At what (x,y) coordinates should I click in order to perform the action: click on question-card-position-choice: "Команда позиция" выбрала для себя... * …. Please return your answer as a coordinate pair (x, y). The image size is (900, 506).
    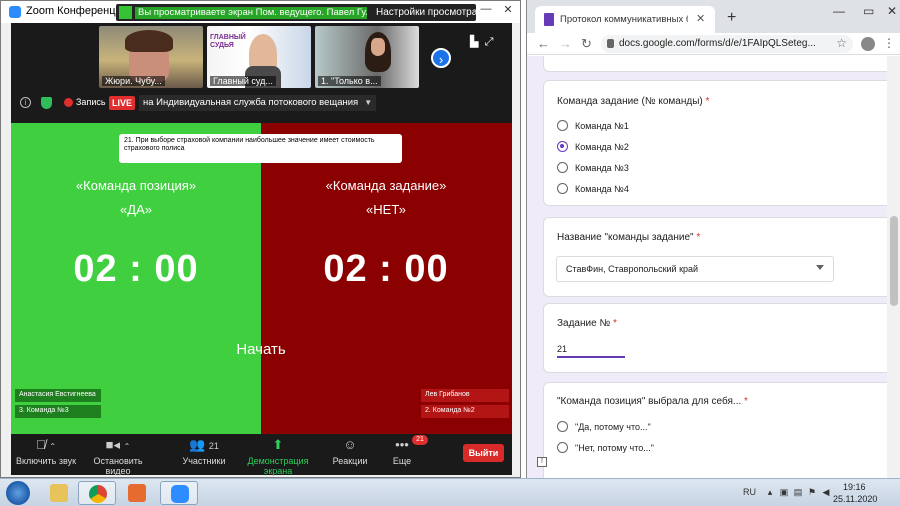
    Looking at the image, I should click on (715, 430).